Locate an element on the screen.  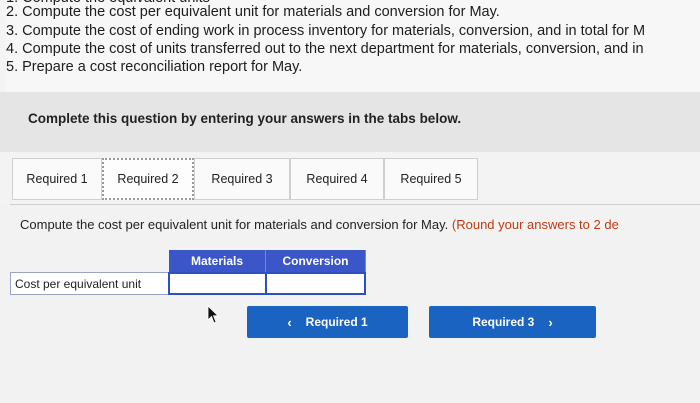
materials-input is located at coordinates (217, 283).